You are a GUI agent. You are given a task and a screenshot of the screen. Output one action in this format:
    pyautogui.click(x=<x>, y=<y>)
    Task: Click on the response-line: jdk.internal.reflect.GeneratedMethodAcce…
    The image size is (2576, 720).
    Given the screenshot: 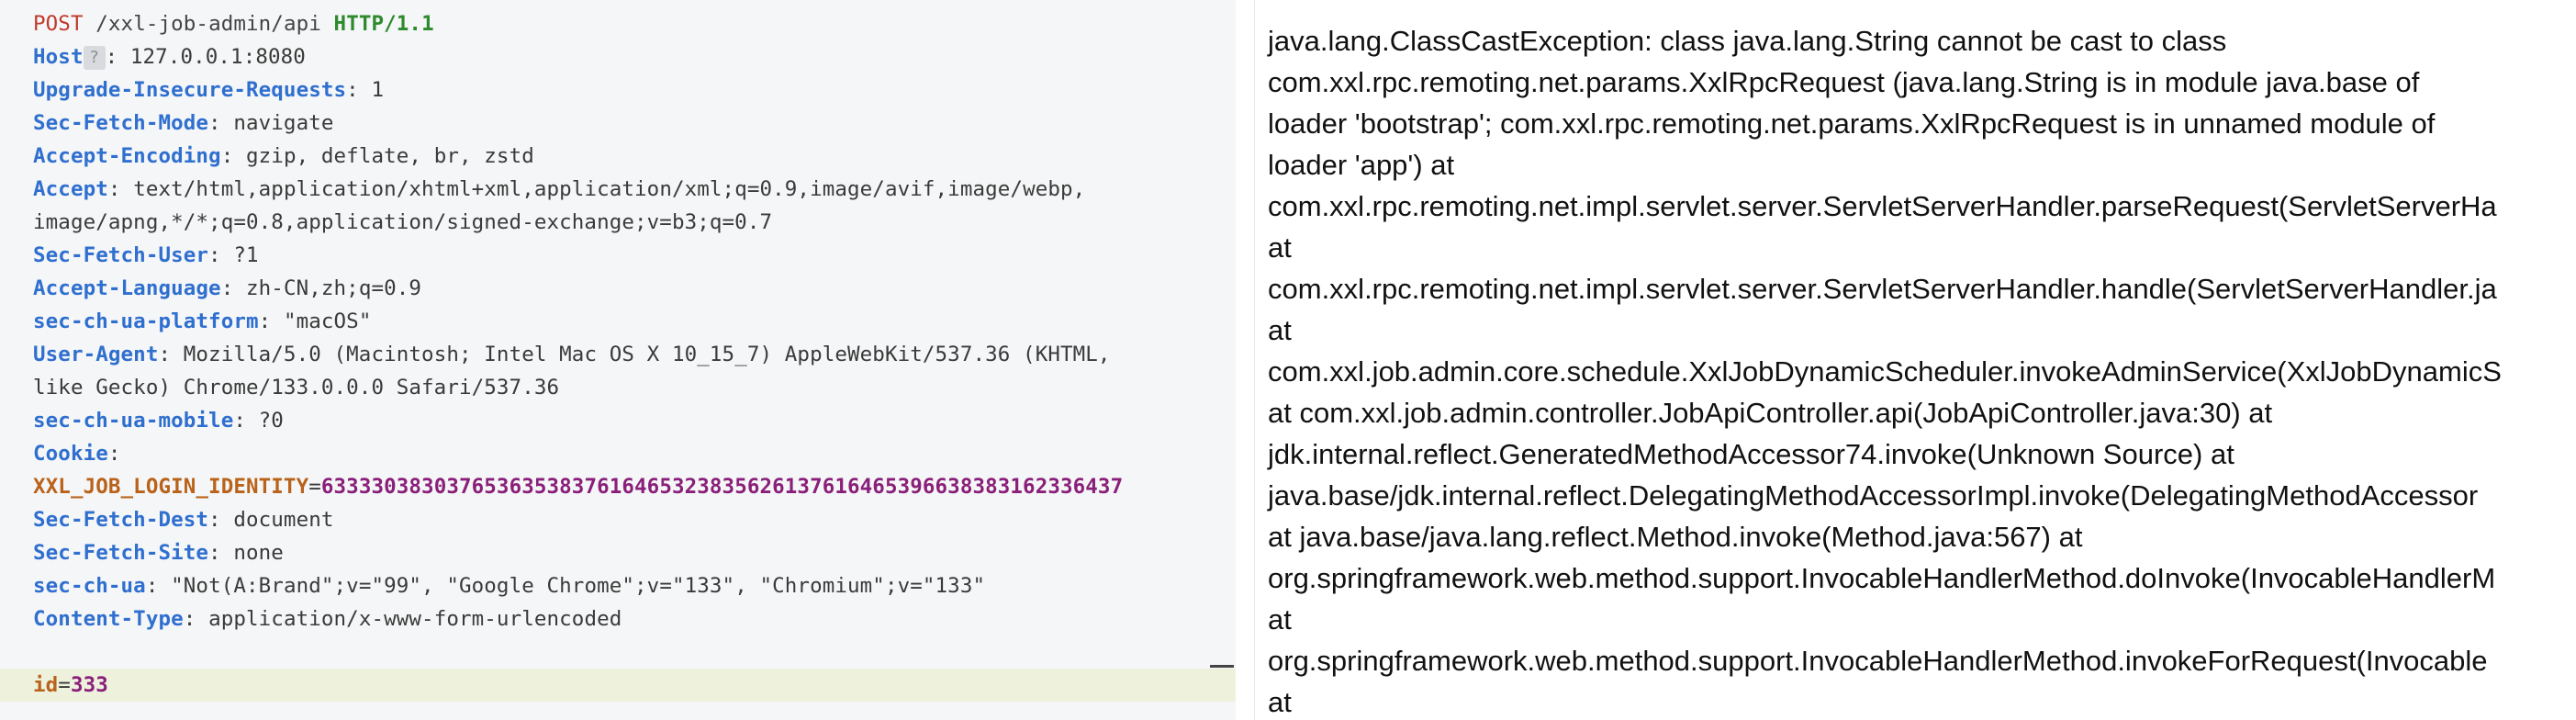 What is the action you would take?
    pyautogui.click(x=1751, y=454)
    